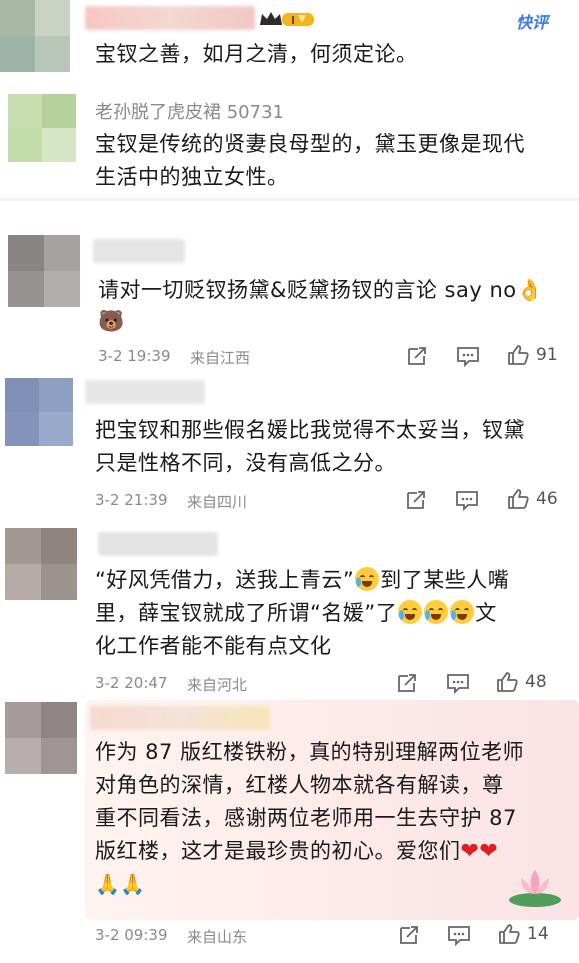  I want to click on comment-text-quote: “好风凭借力，送我上青云”, so click(225, 580).